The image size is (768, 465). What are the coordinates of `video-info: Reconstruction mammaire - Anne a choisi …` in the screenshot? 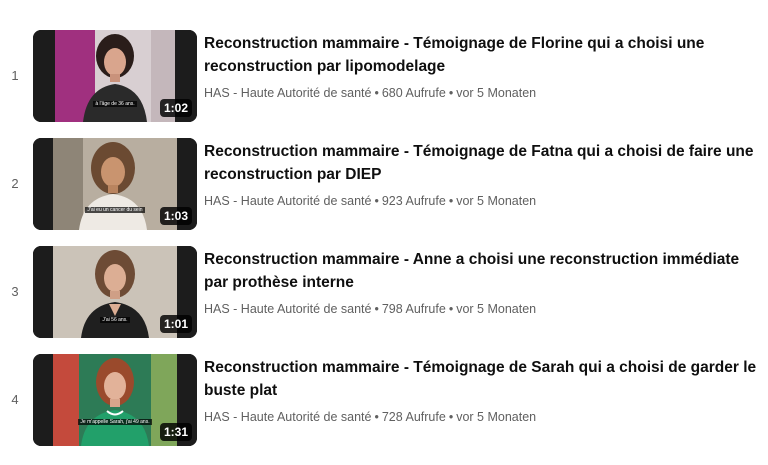 It's located at (482, 282).